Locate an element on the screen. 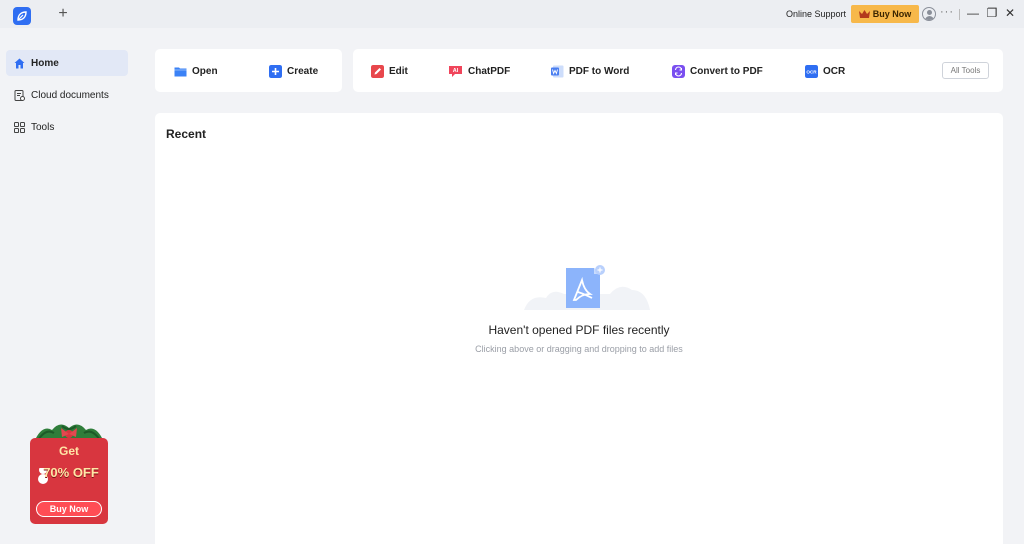 This screenshot has width=1024, height=544. sidebar-item-label: Cloud documents is located at coordinates (70, 95).